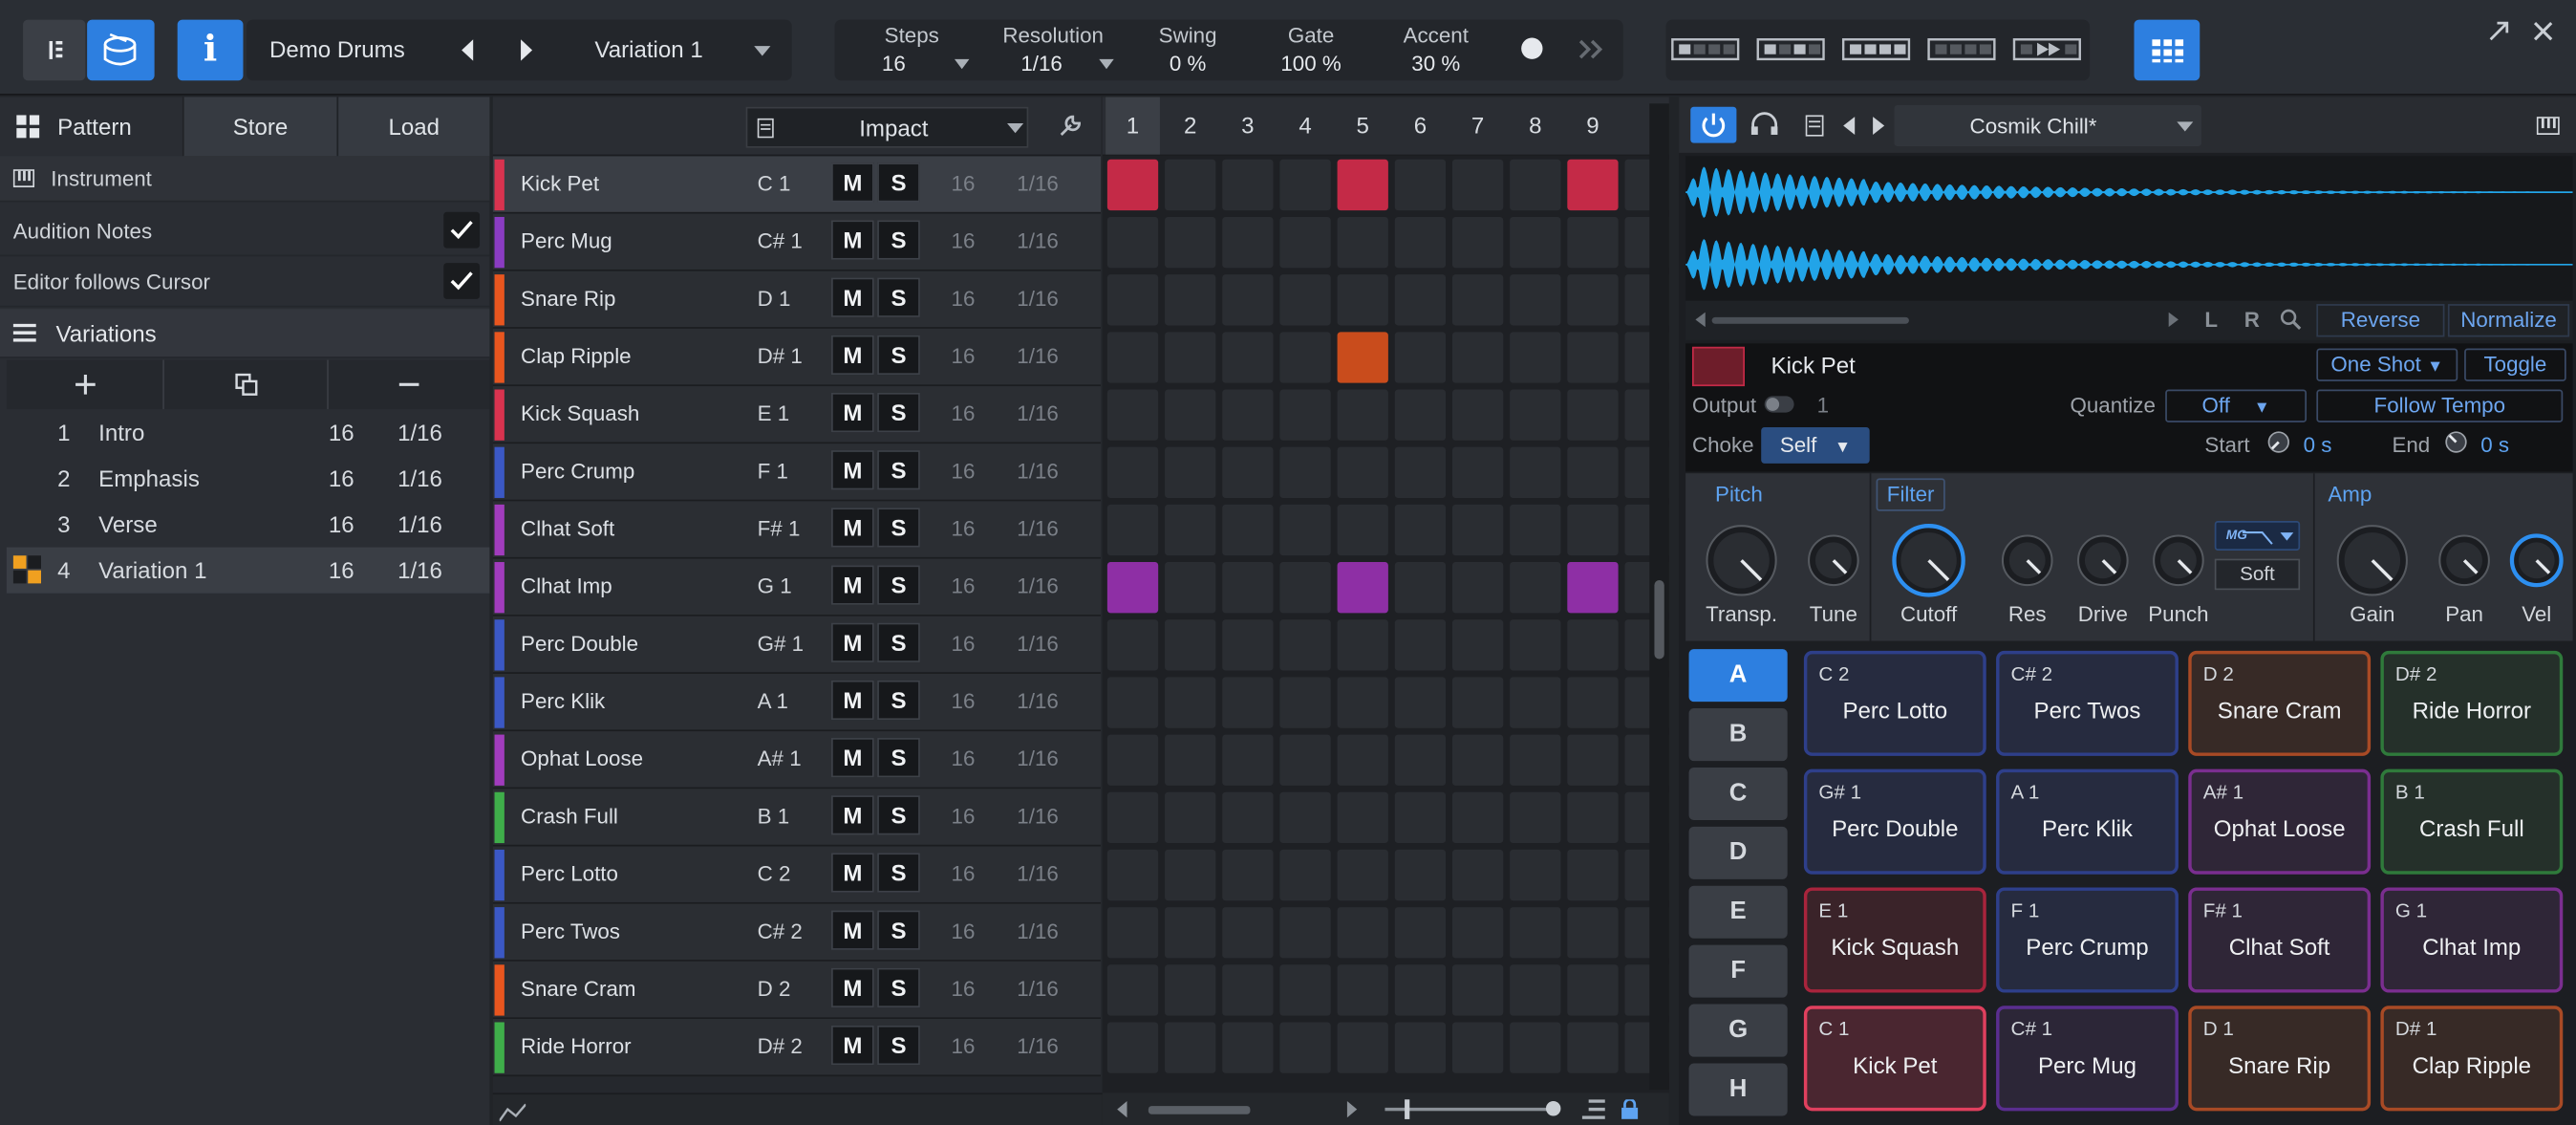 The image size is (2576, 1125). Describe the element at coordinates (24, 332) in the screenshot. I see `menu-icon` at that location.